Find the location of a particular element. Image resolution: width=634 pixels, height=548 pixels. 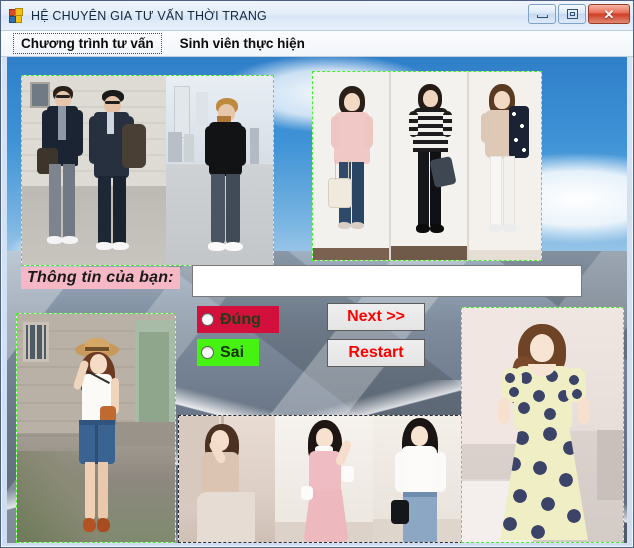

radio-sai: Sai is located at coordinates (228, 352).